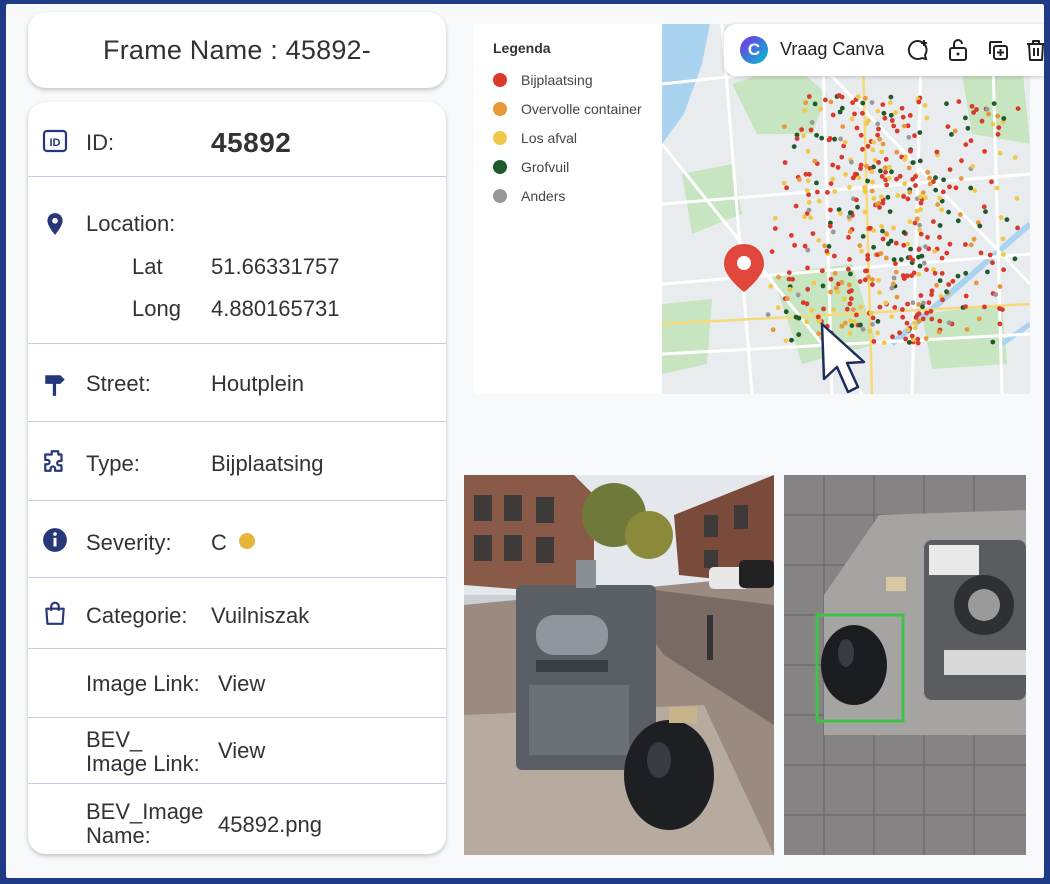  I want to click on legend-label: Grofvuil, so click(545, 167).